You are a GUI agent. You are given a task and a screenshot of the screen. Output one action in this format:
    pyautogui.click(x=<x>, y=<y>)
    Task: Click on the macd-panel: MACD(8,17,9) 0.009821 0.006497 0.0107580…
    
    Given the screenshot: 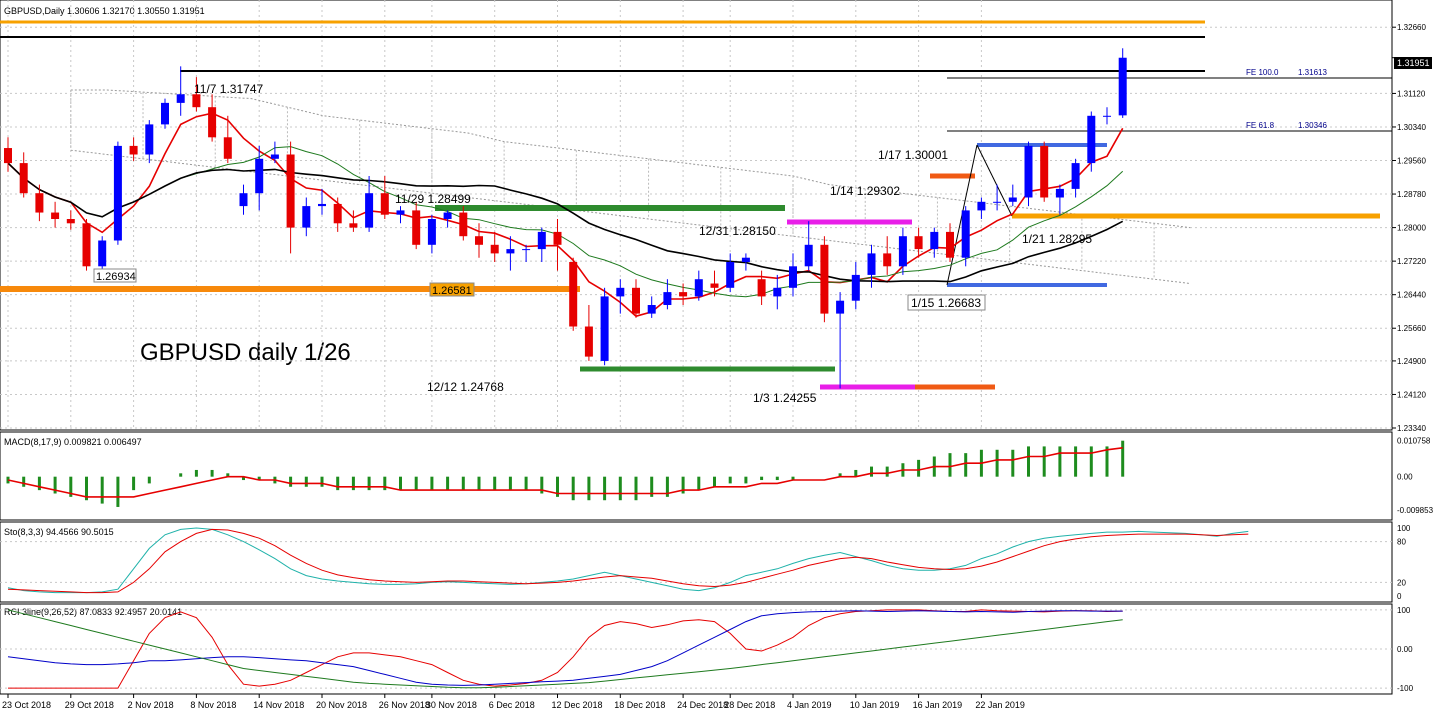 What is the action you would take?
    pyautogui.click(x=717, y=476)
    